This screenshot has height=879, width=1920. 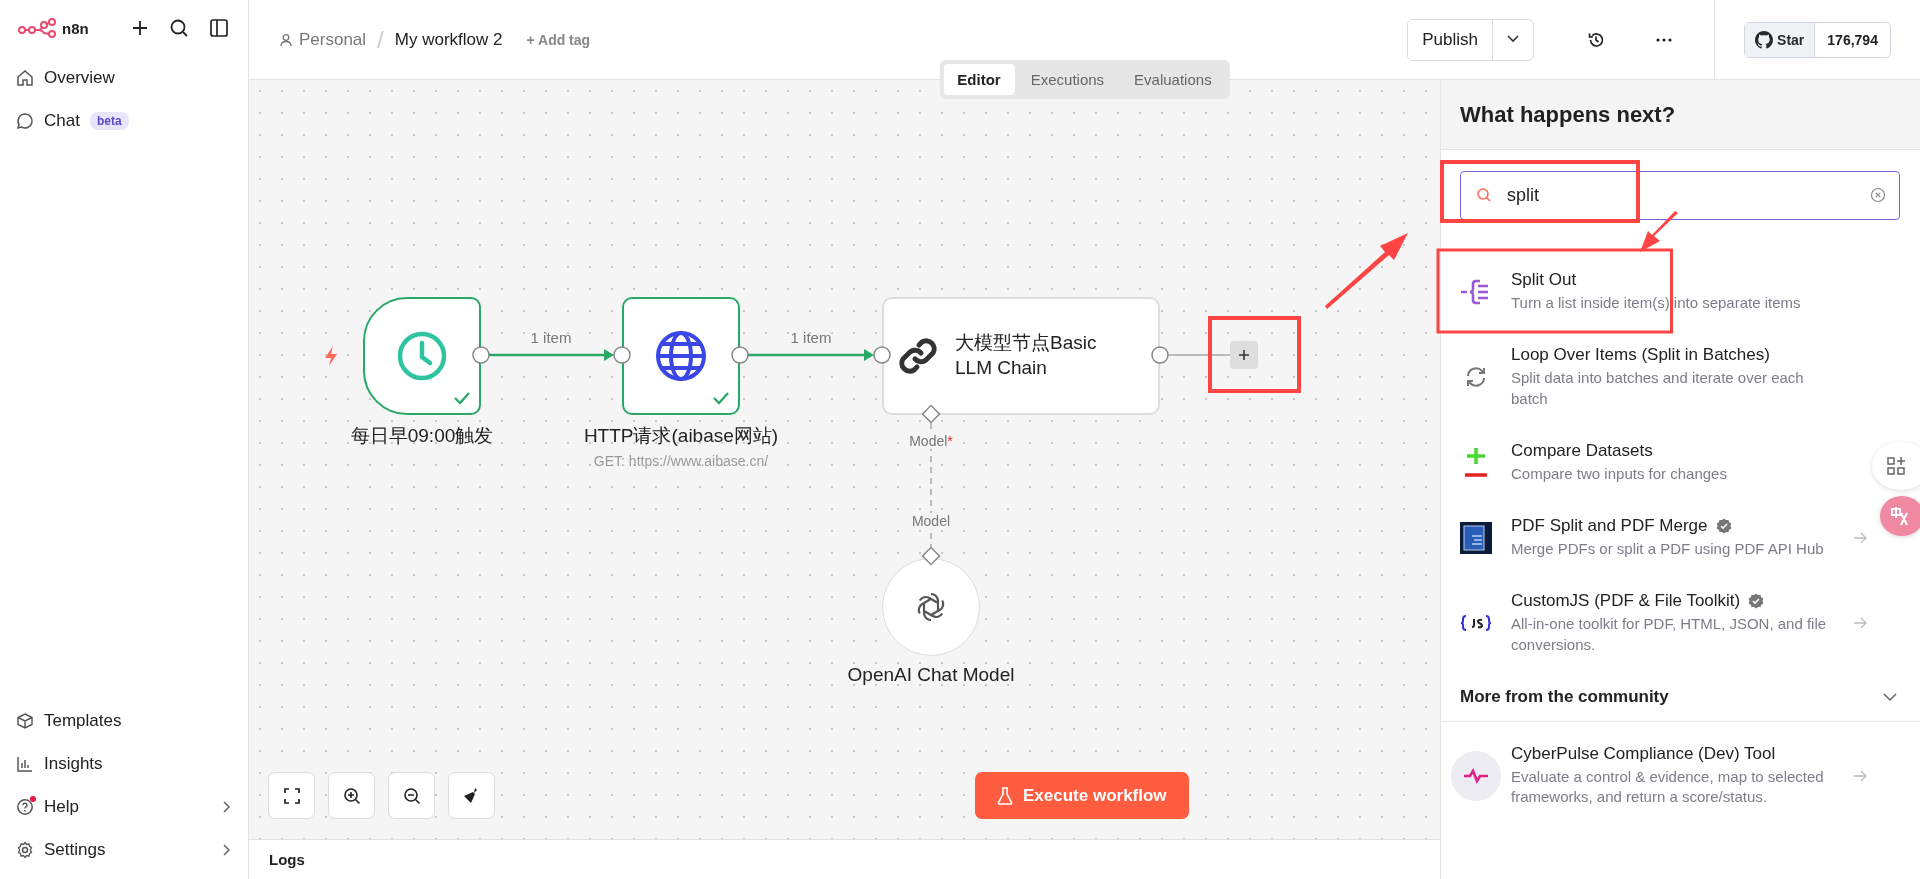 I want to click on settings-icon, so click(x=25, y=849).